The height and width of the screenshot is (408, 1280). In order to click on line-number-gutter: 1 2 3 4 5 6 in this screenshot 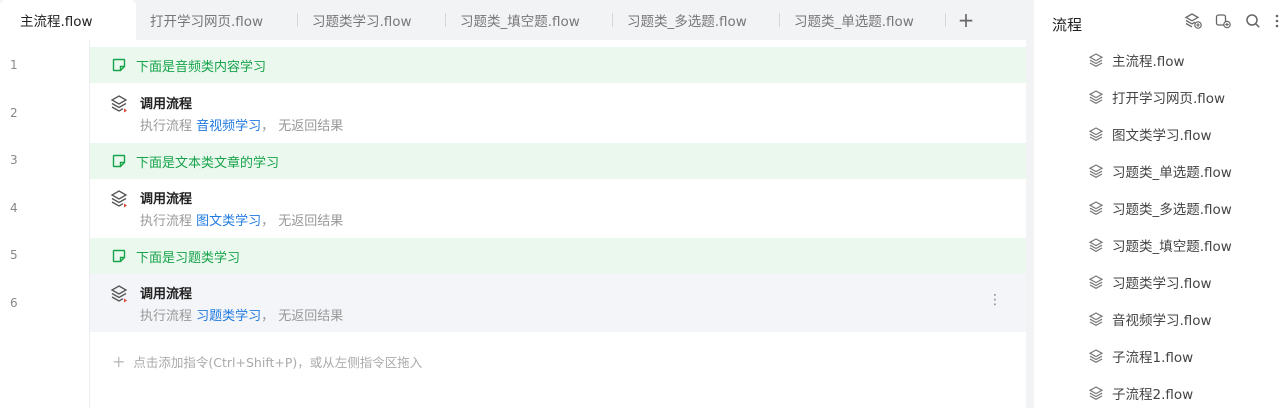, I will do `click(45, 224)`.